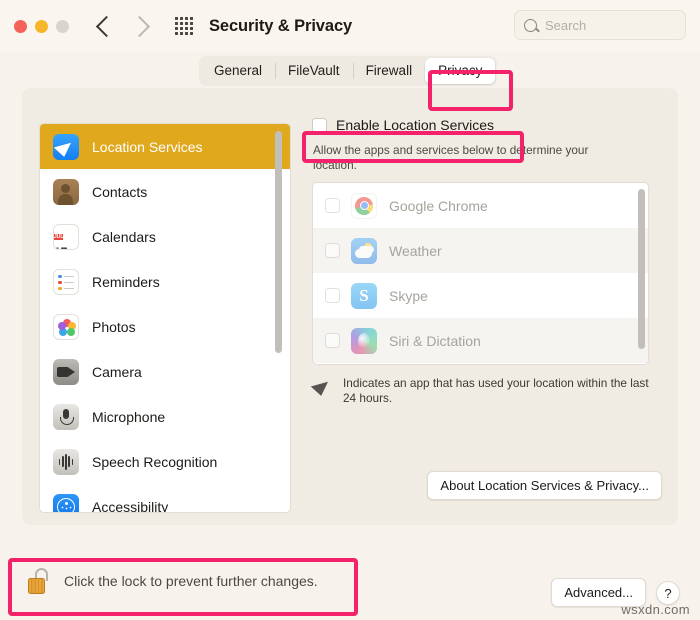 The height and width of the screenshot is (620, 700). Describe the element at coordinates (530, 25) in the screenshot. I see `search-icon` at that location.